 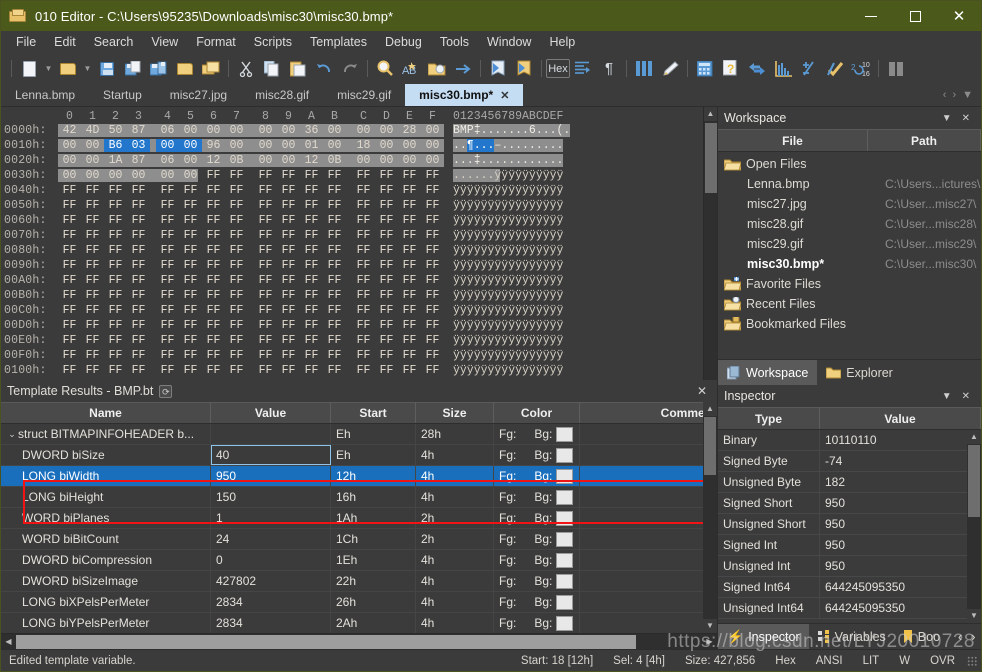 I want to click on save-file-icon, so click(x=107, y=69).